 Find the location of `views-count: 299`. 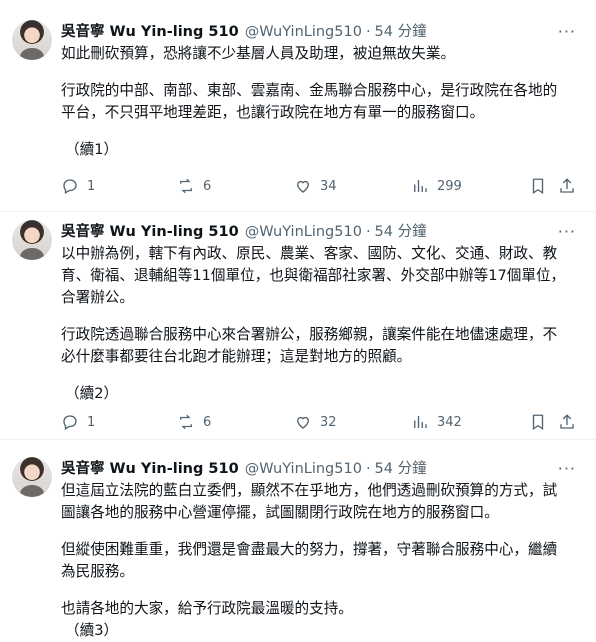

views-count: 299 is located at coordinates (449, 186).